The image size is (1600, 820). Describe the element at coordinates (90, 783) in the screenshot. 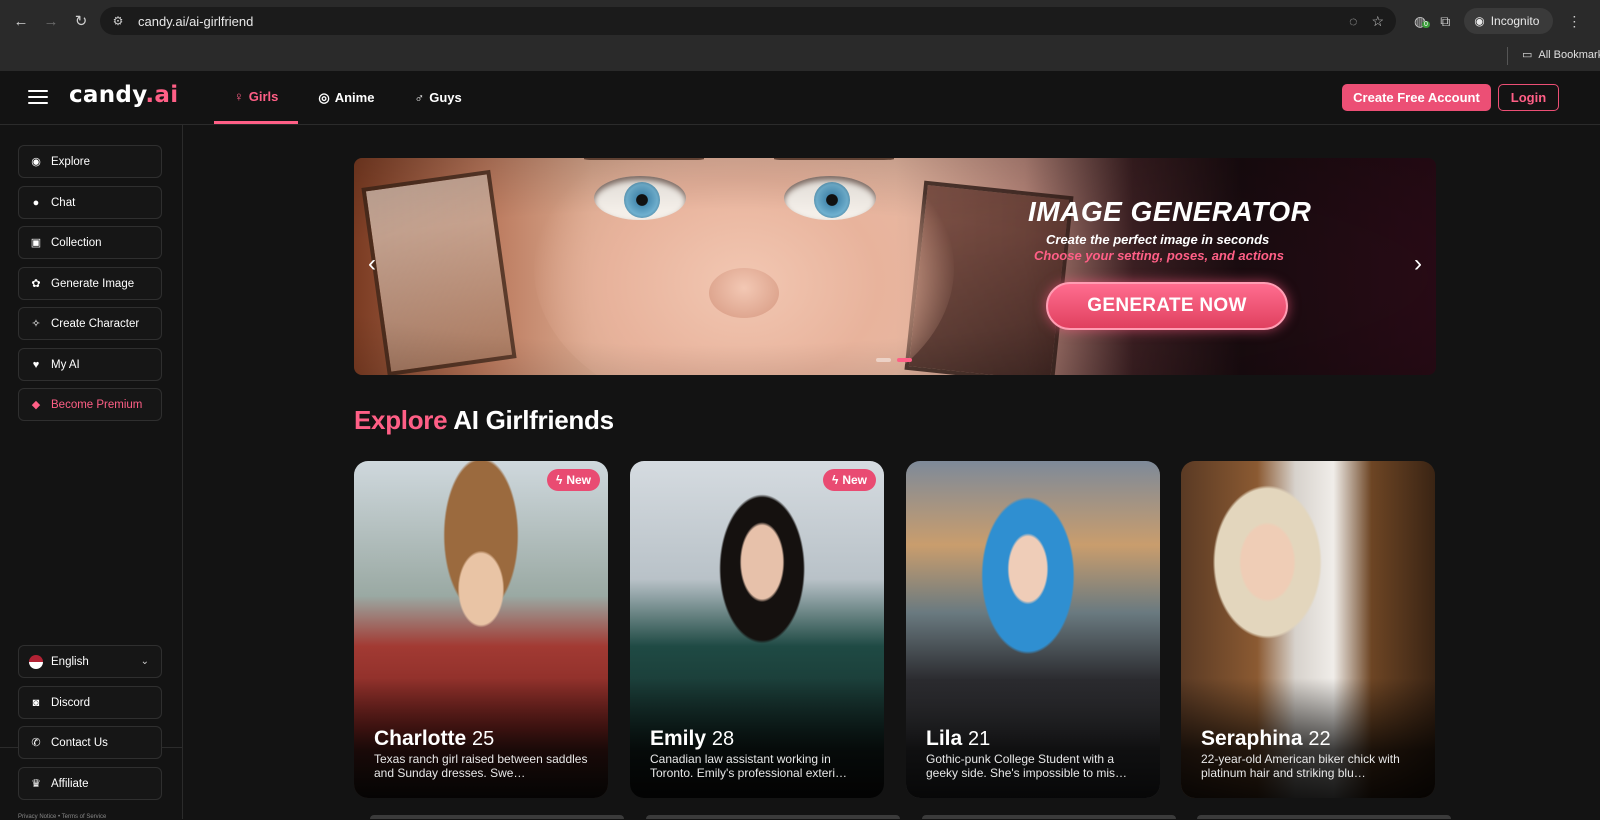

I see `sidebar-item-affiliate: ♛ Affiliate` at that location.